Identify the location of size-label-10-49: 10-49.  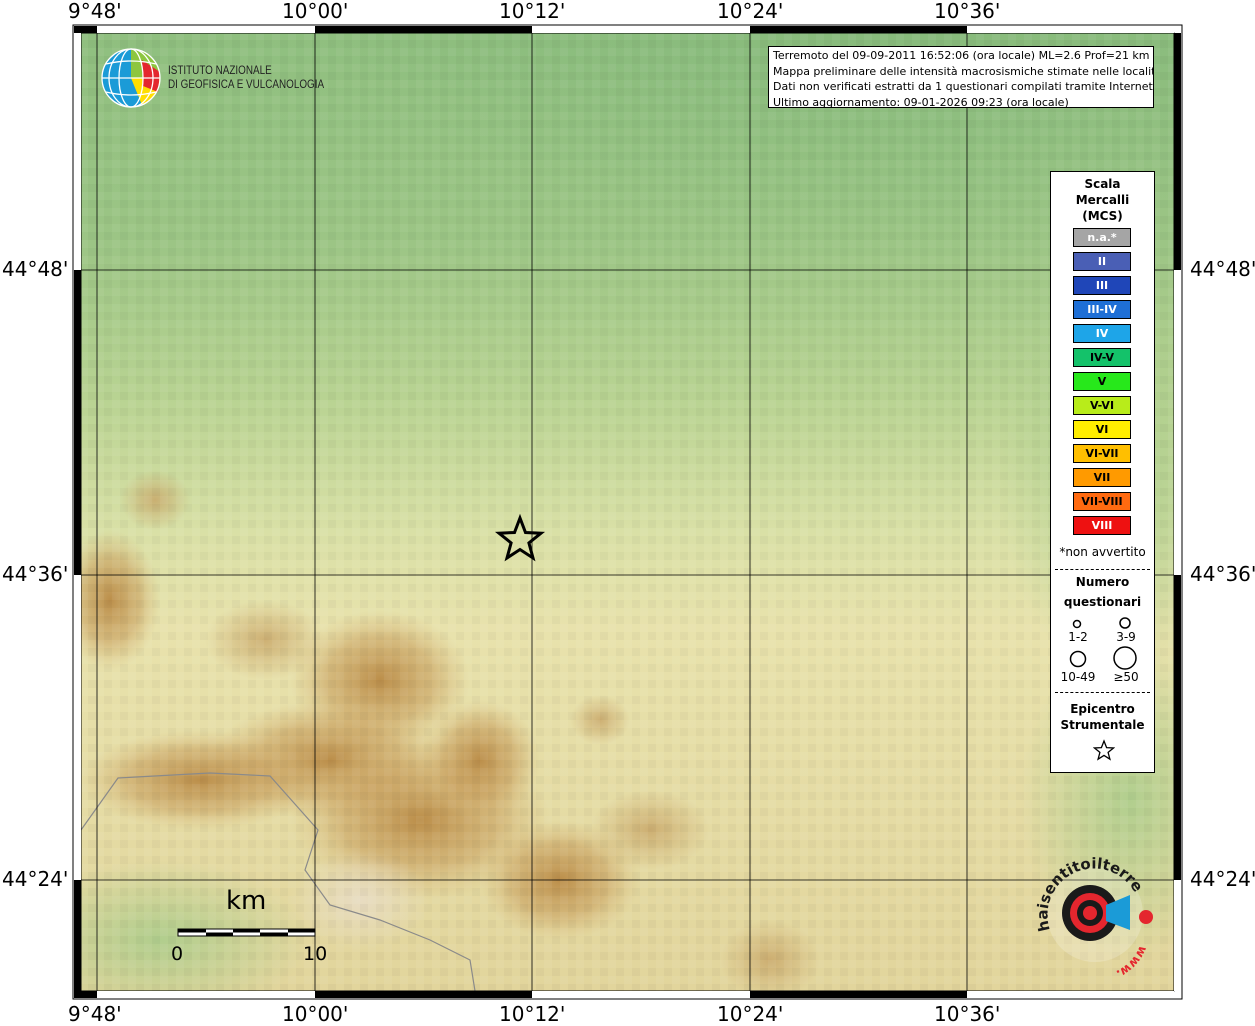
(1078, 677).